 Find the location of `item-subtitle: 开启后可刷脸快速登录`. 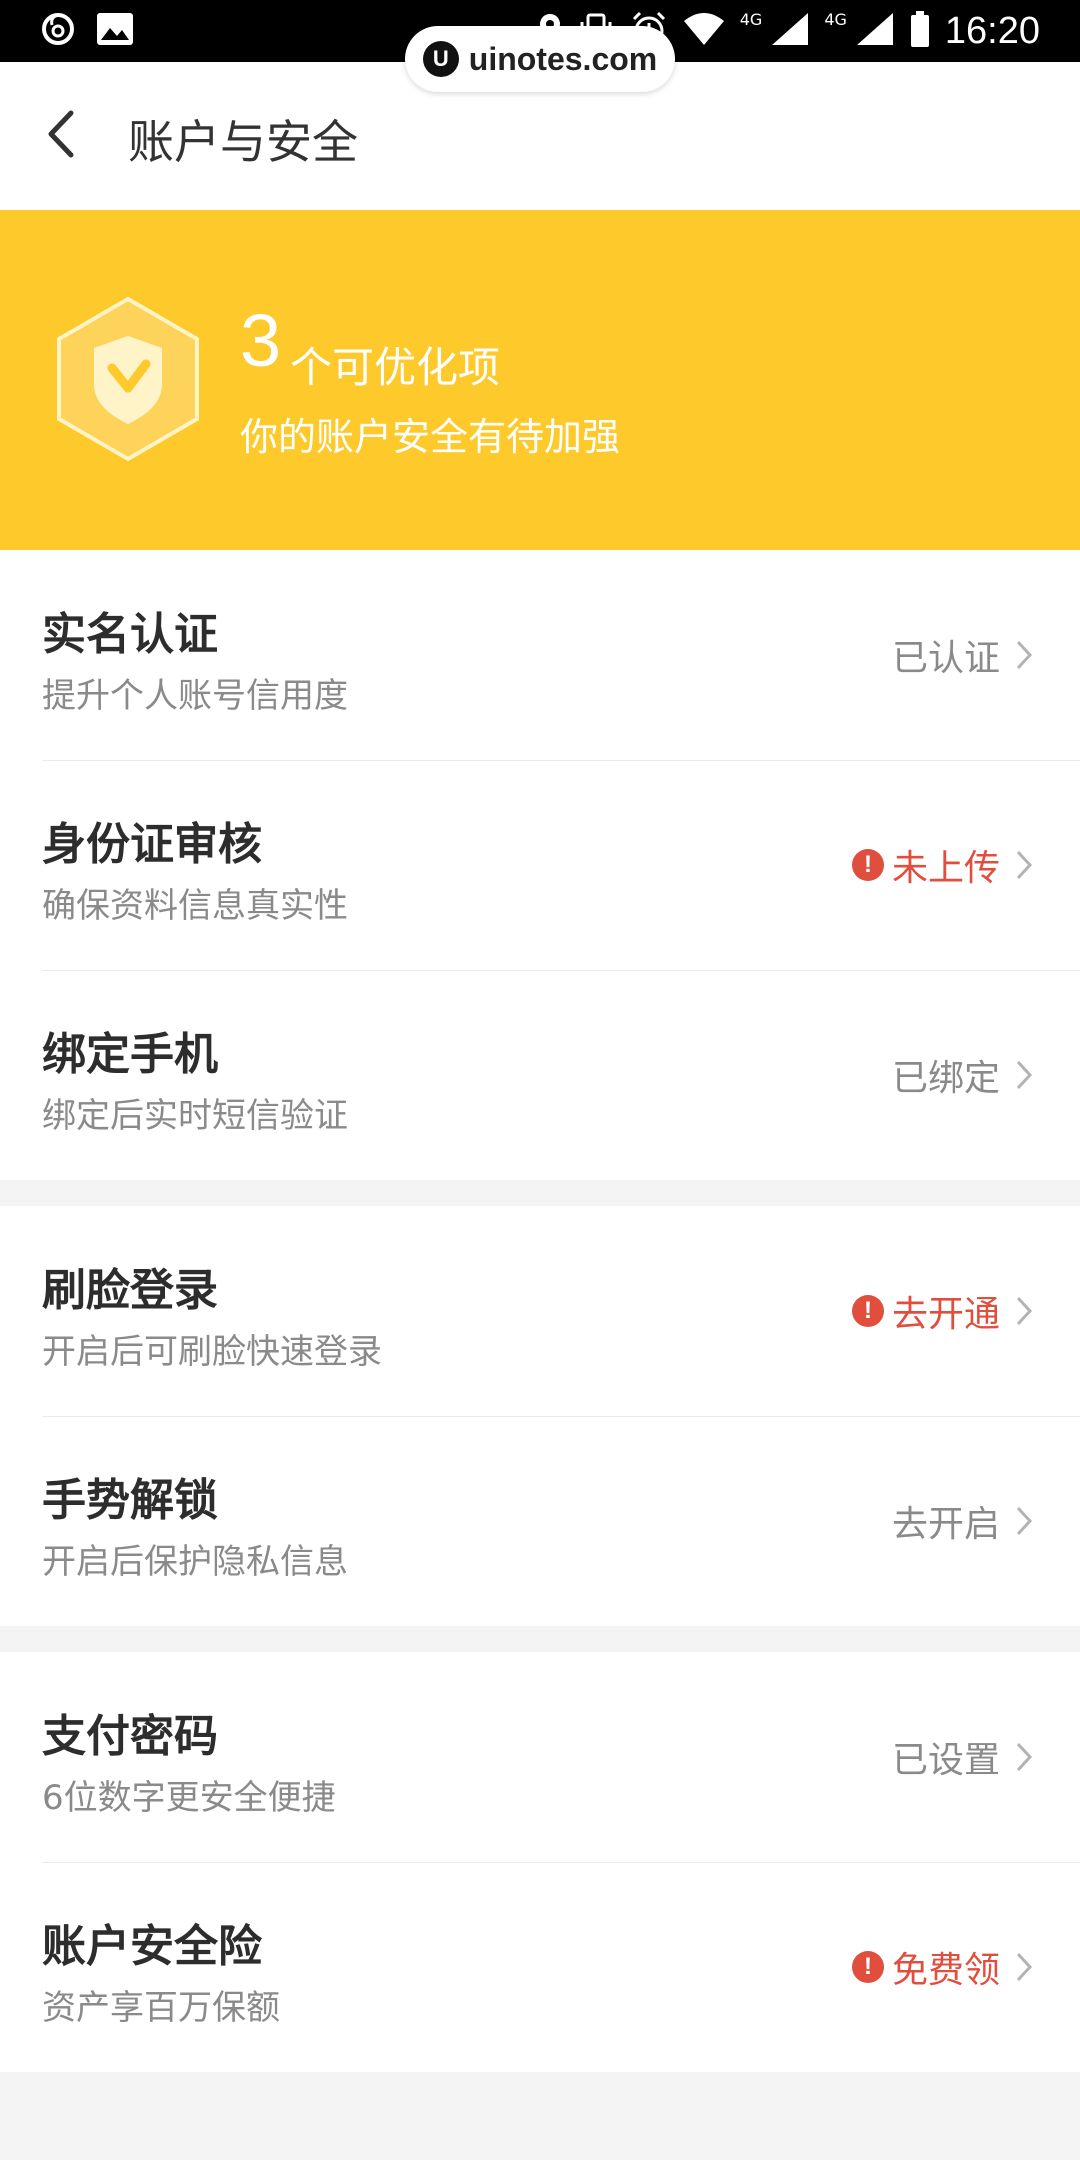

item-subtitle: 开启后可刷脸快速登录 is located at coordinates (212, 1352).